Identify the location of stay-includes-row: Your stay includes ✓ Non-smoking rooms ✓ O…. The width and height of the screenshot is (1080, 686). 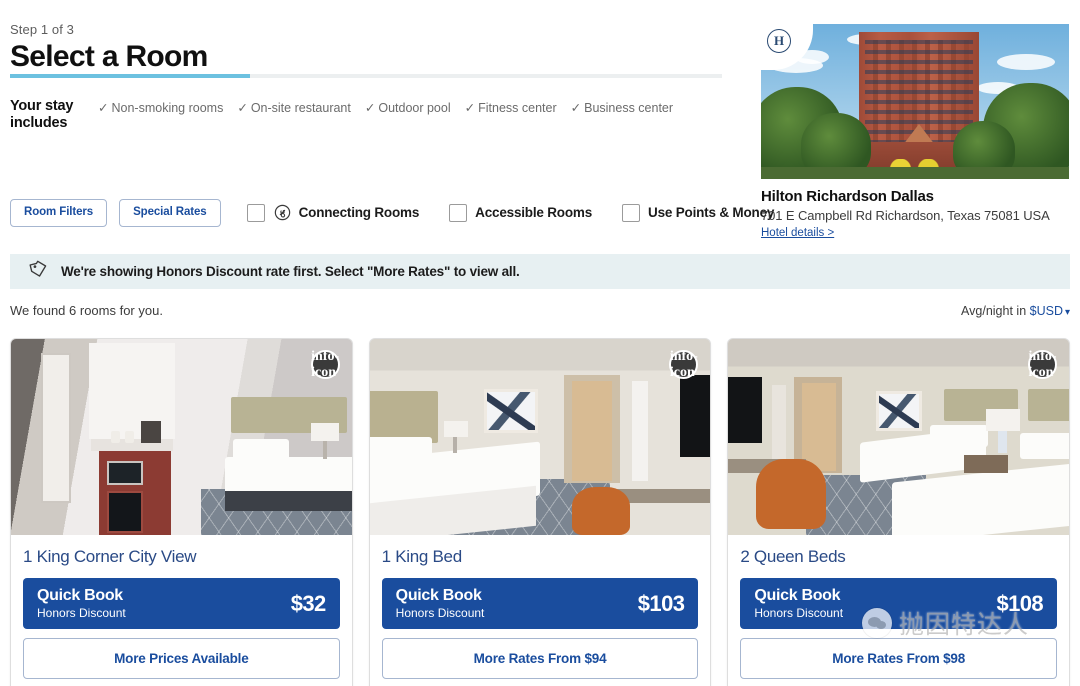
(370, 115).